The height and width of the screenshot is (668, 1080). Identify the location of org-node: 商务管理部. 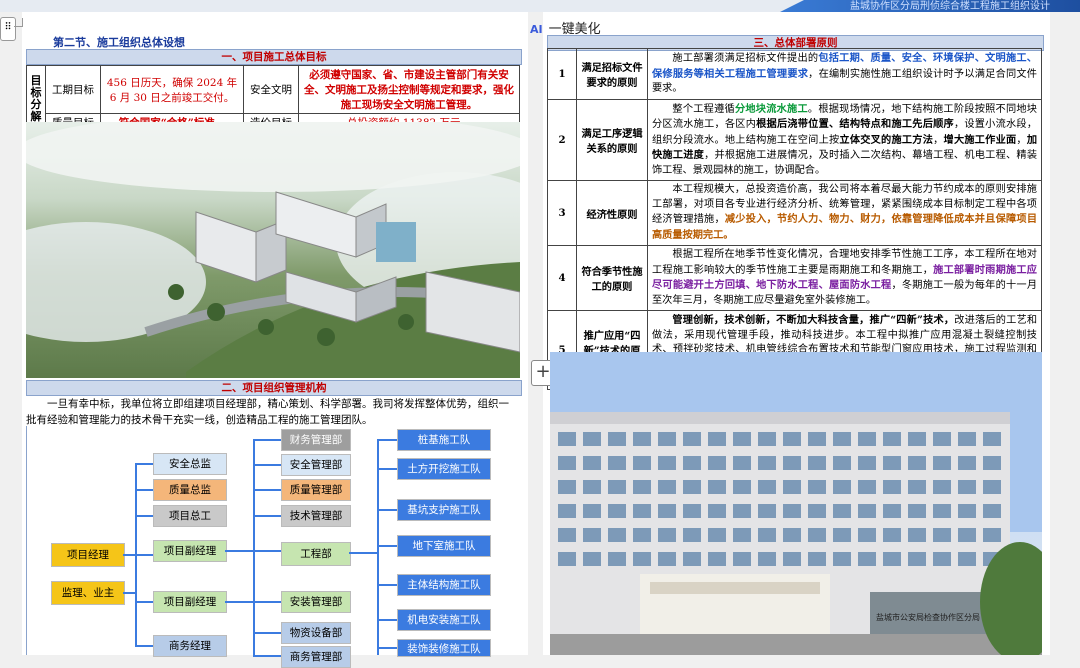
(316, 657).